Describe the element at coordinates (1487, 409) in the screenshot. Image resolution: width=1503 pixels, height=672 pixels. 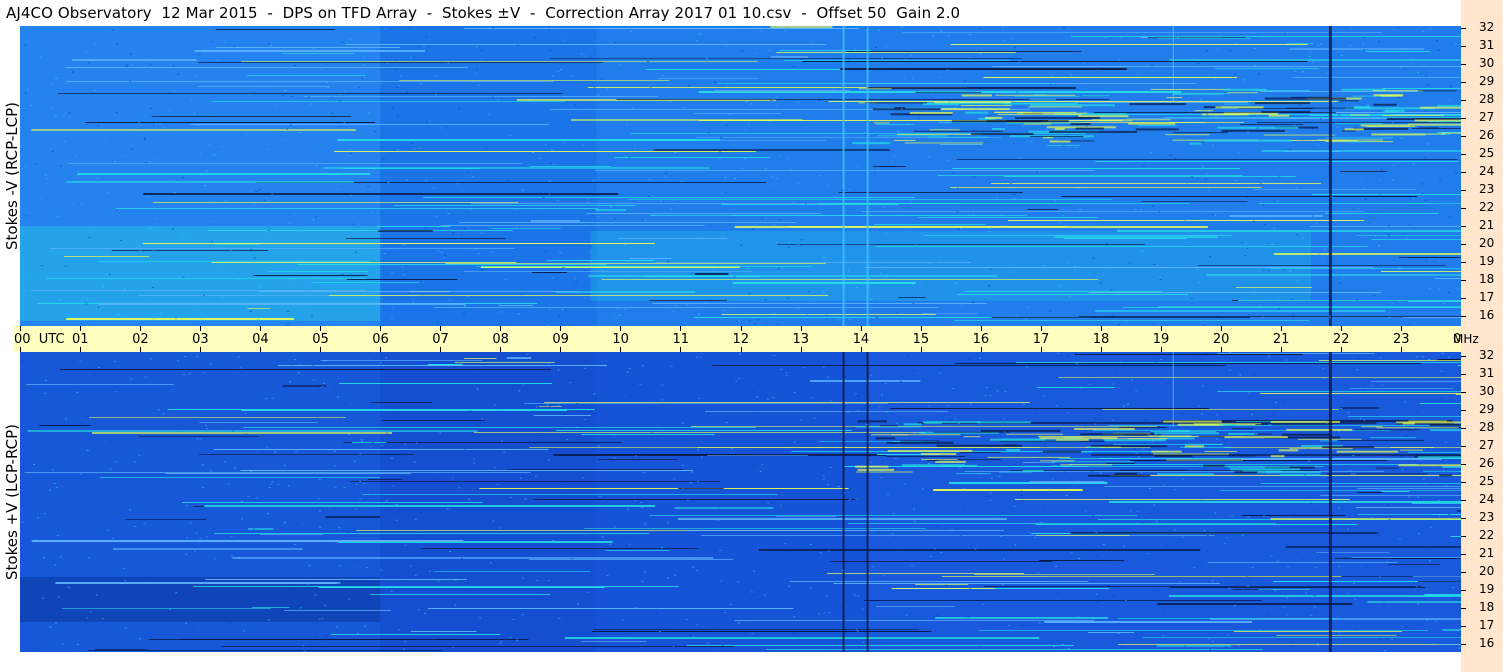
I see `freq-label: 29` at that location.